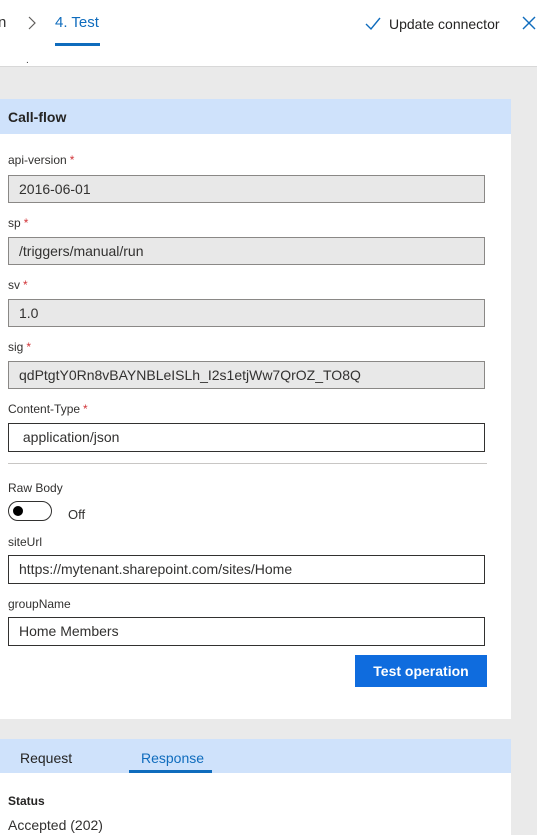 This screenshot has height=835, width=537. What do you see at coordinates (25, 542) in the screenshot?
I see `site-url-label: siteUrl` at bounding box center [25, 542].